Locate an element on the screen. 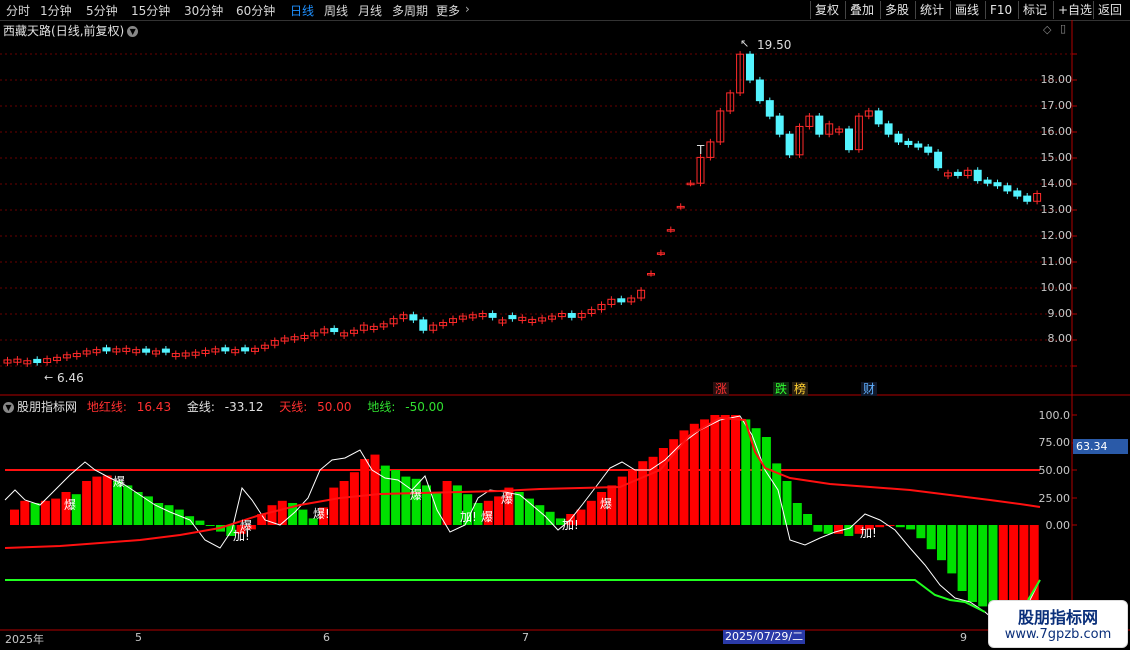 The width and height of the screenshot is (1130, 650). indicator-axis-label: 75.00 is located at coordinates (1054, 442).